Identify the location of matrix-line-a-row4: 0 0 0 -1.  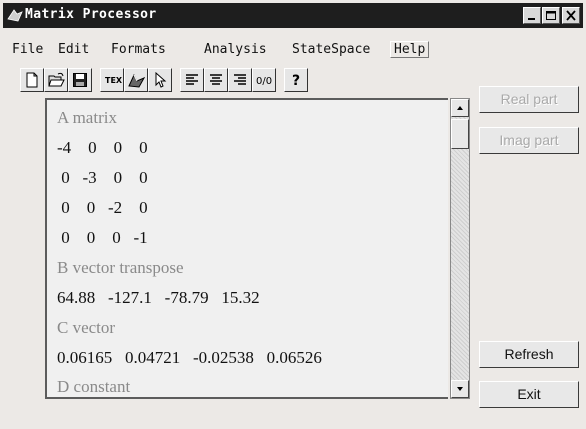
(102, 238).